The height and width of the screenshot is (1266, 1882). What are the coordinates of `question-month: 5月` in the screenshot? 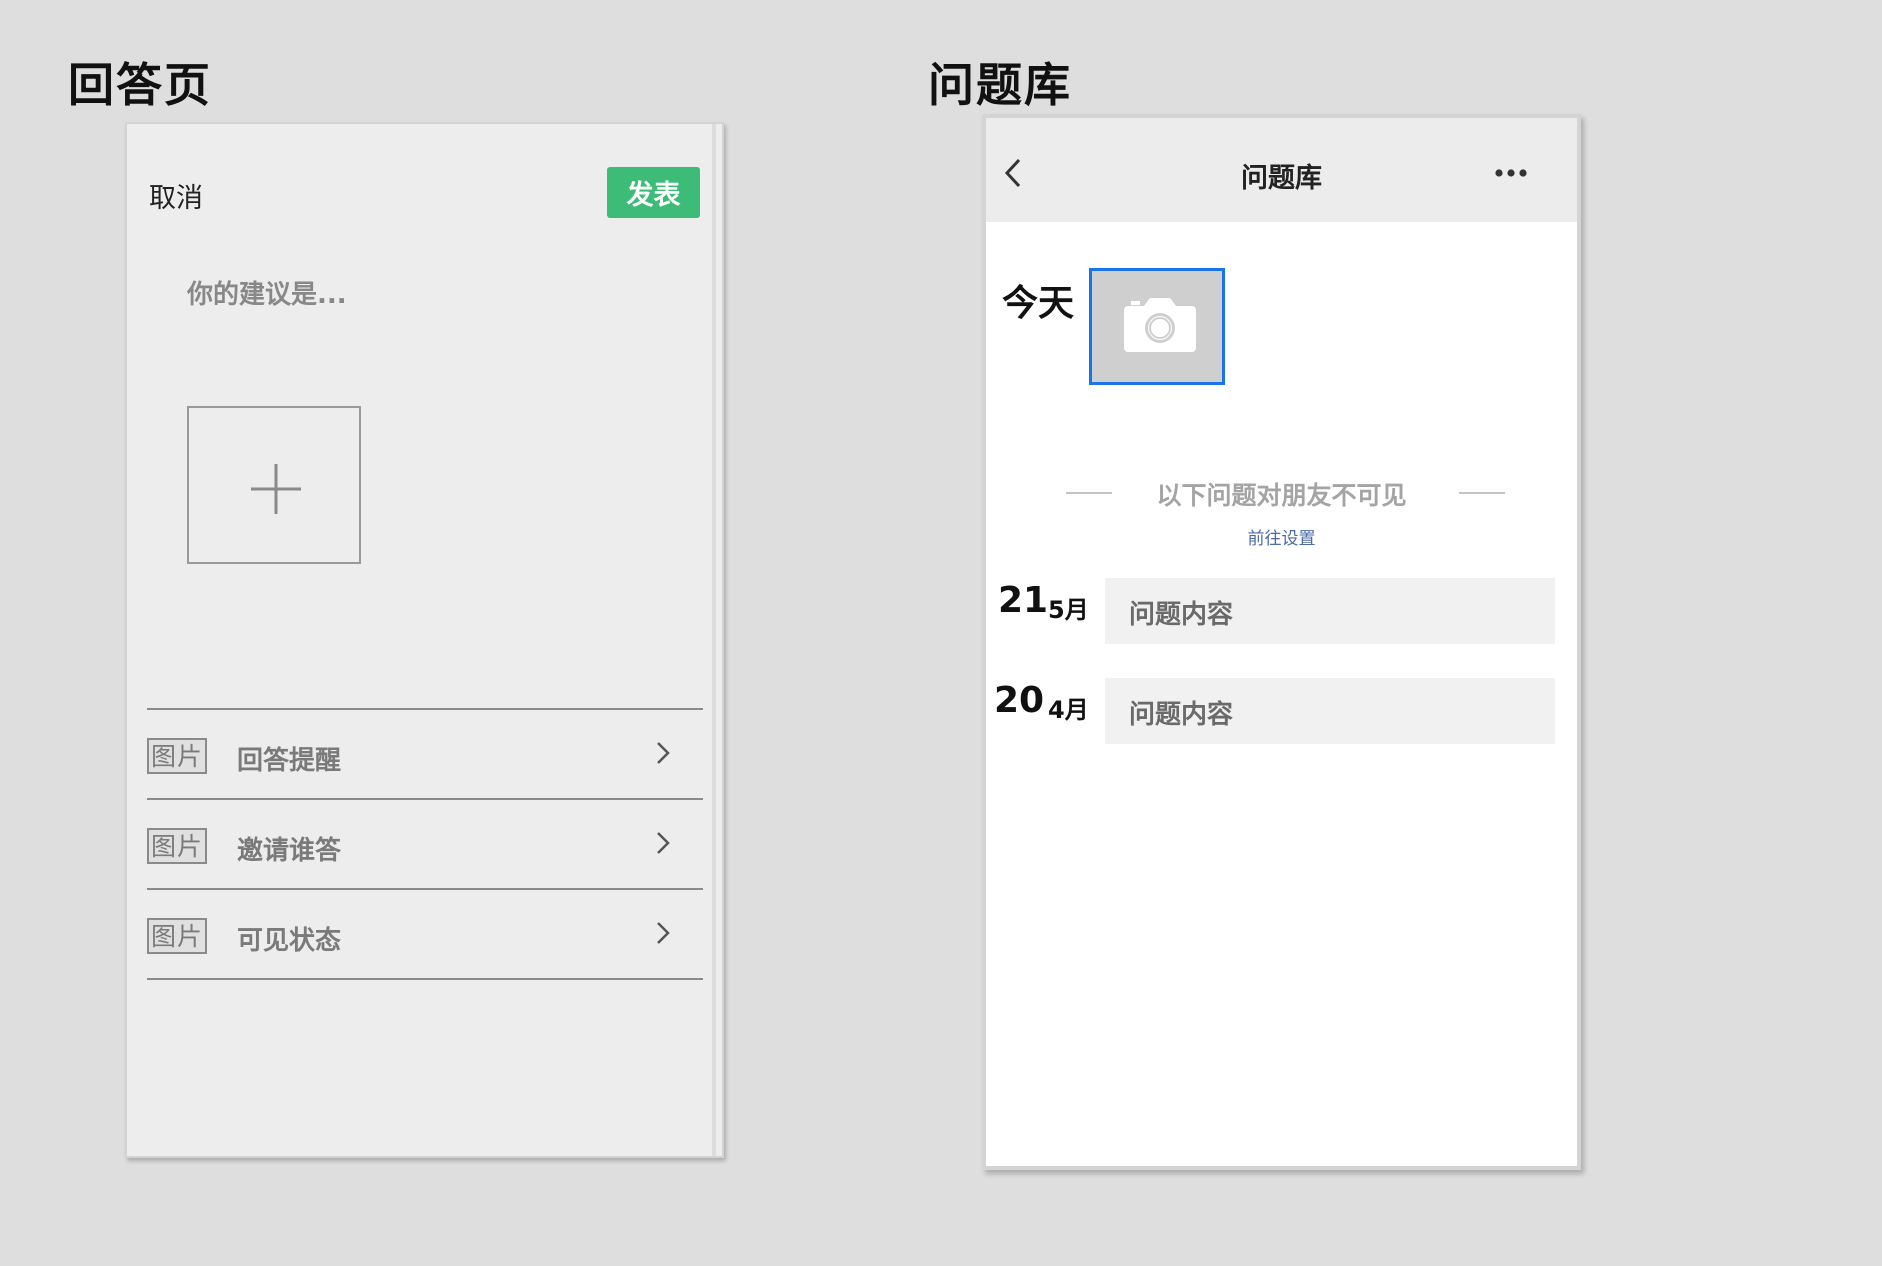 It's located at (1068, 610).